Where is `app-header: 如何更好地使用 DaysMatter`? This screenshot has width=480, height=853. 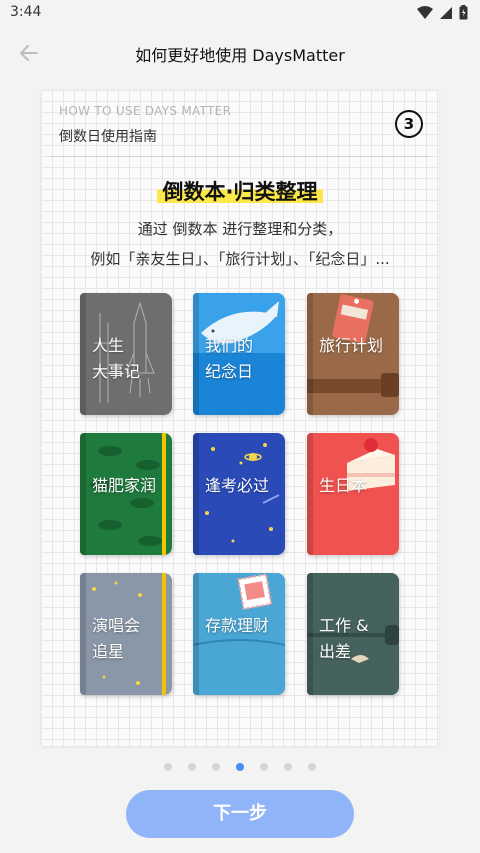
app-header: 如何更好地使用 DaysMatter is located at coordinates (240, 52).